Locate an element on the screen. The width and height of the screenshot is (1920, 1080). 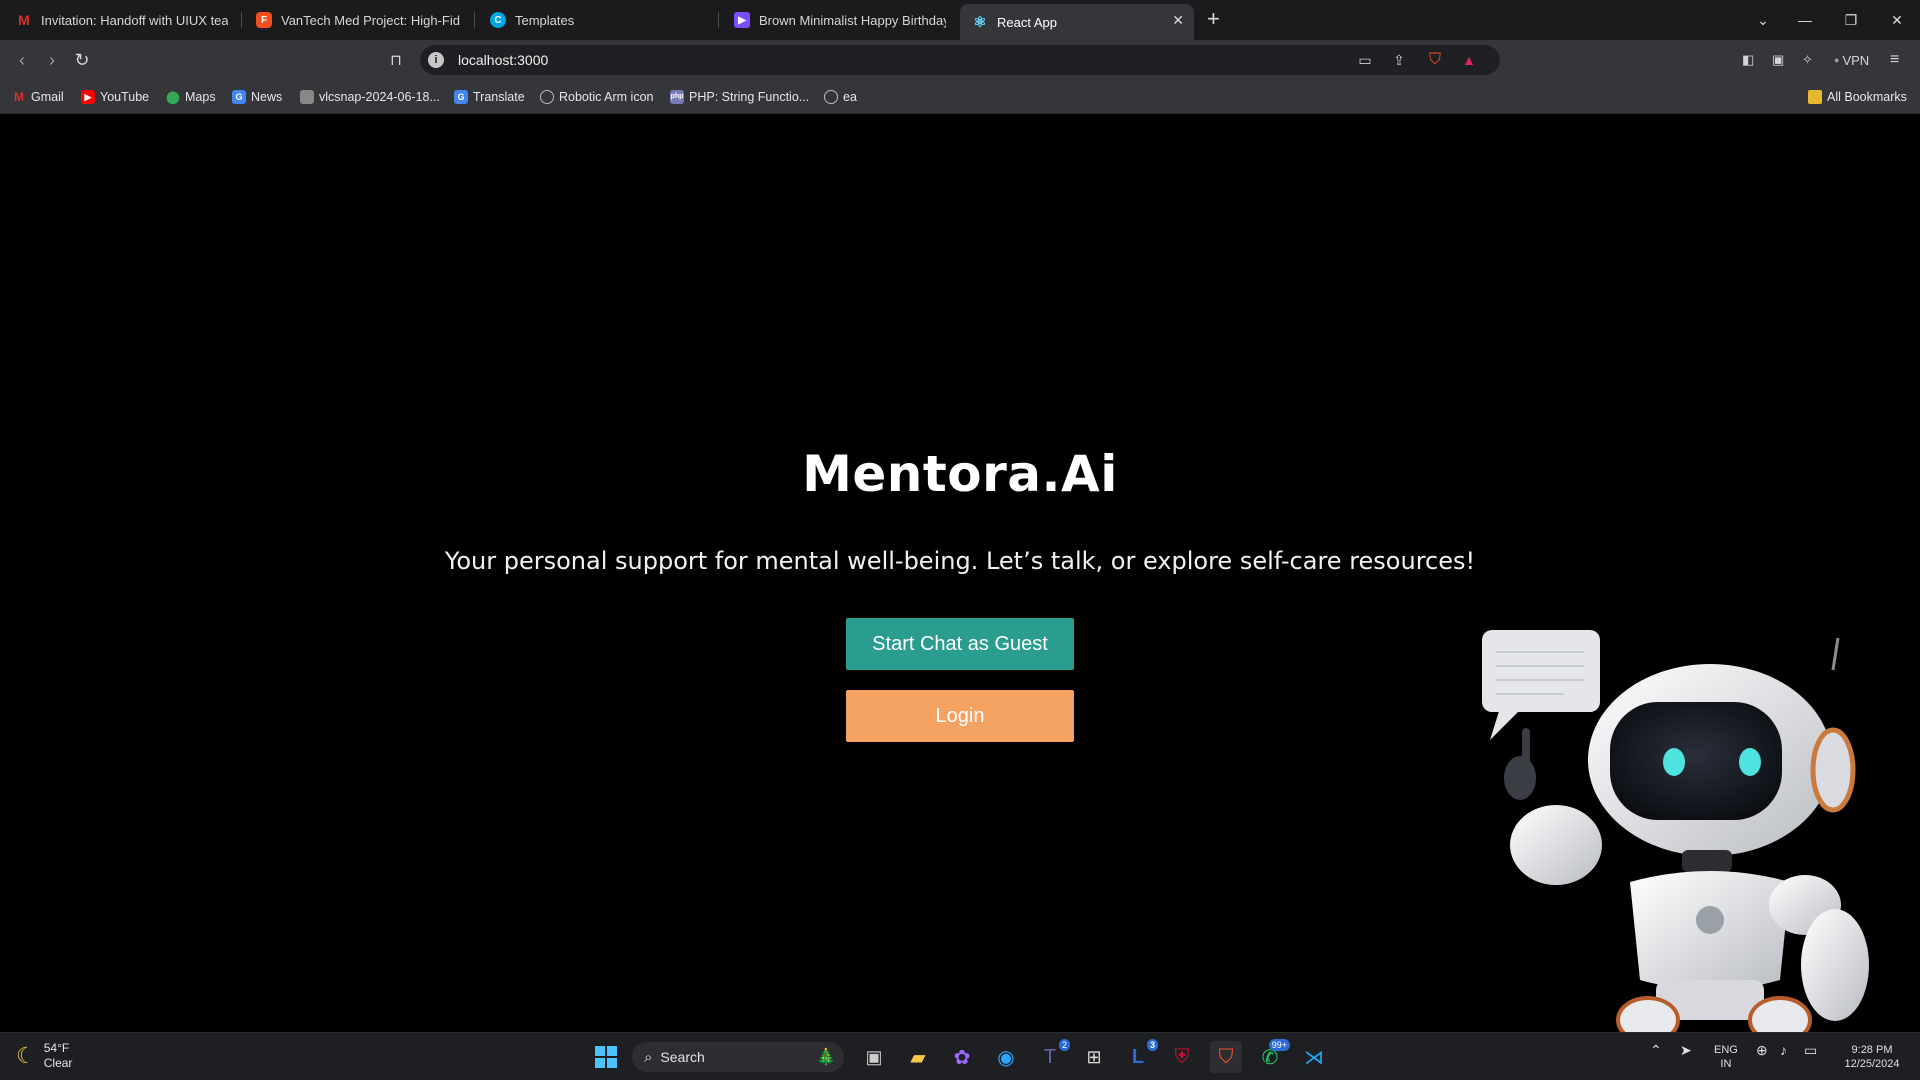
vpn-status-icon: ● is located at coordinates (1837, 60).